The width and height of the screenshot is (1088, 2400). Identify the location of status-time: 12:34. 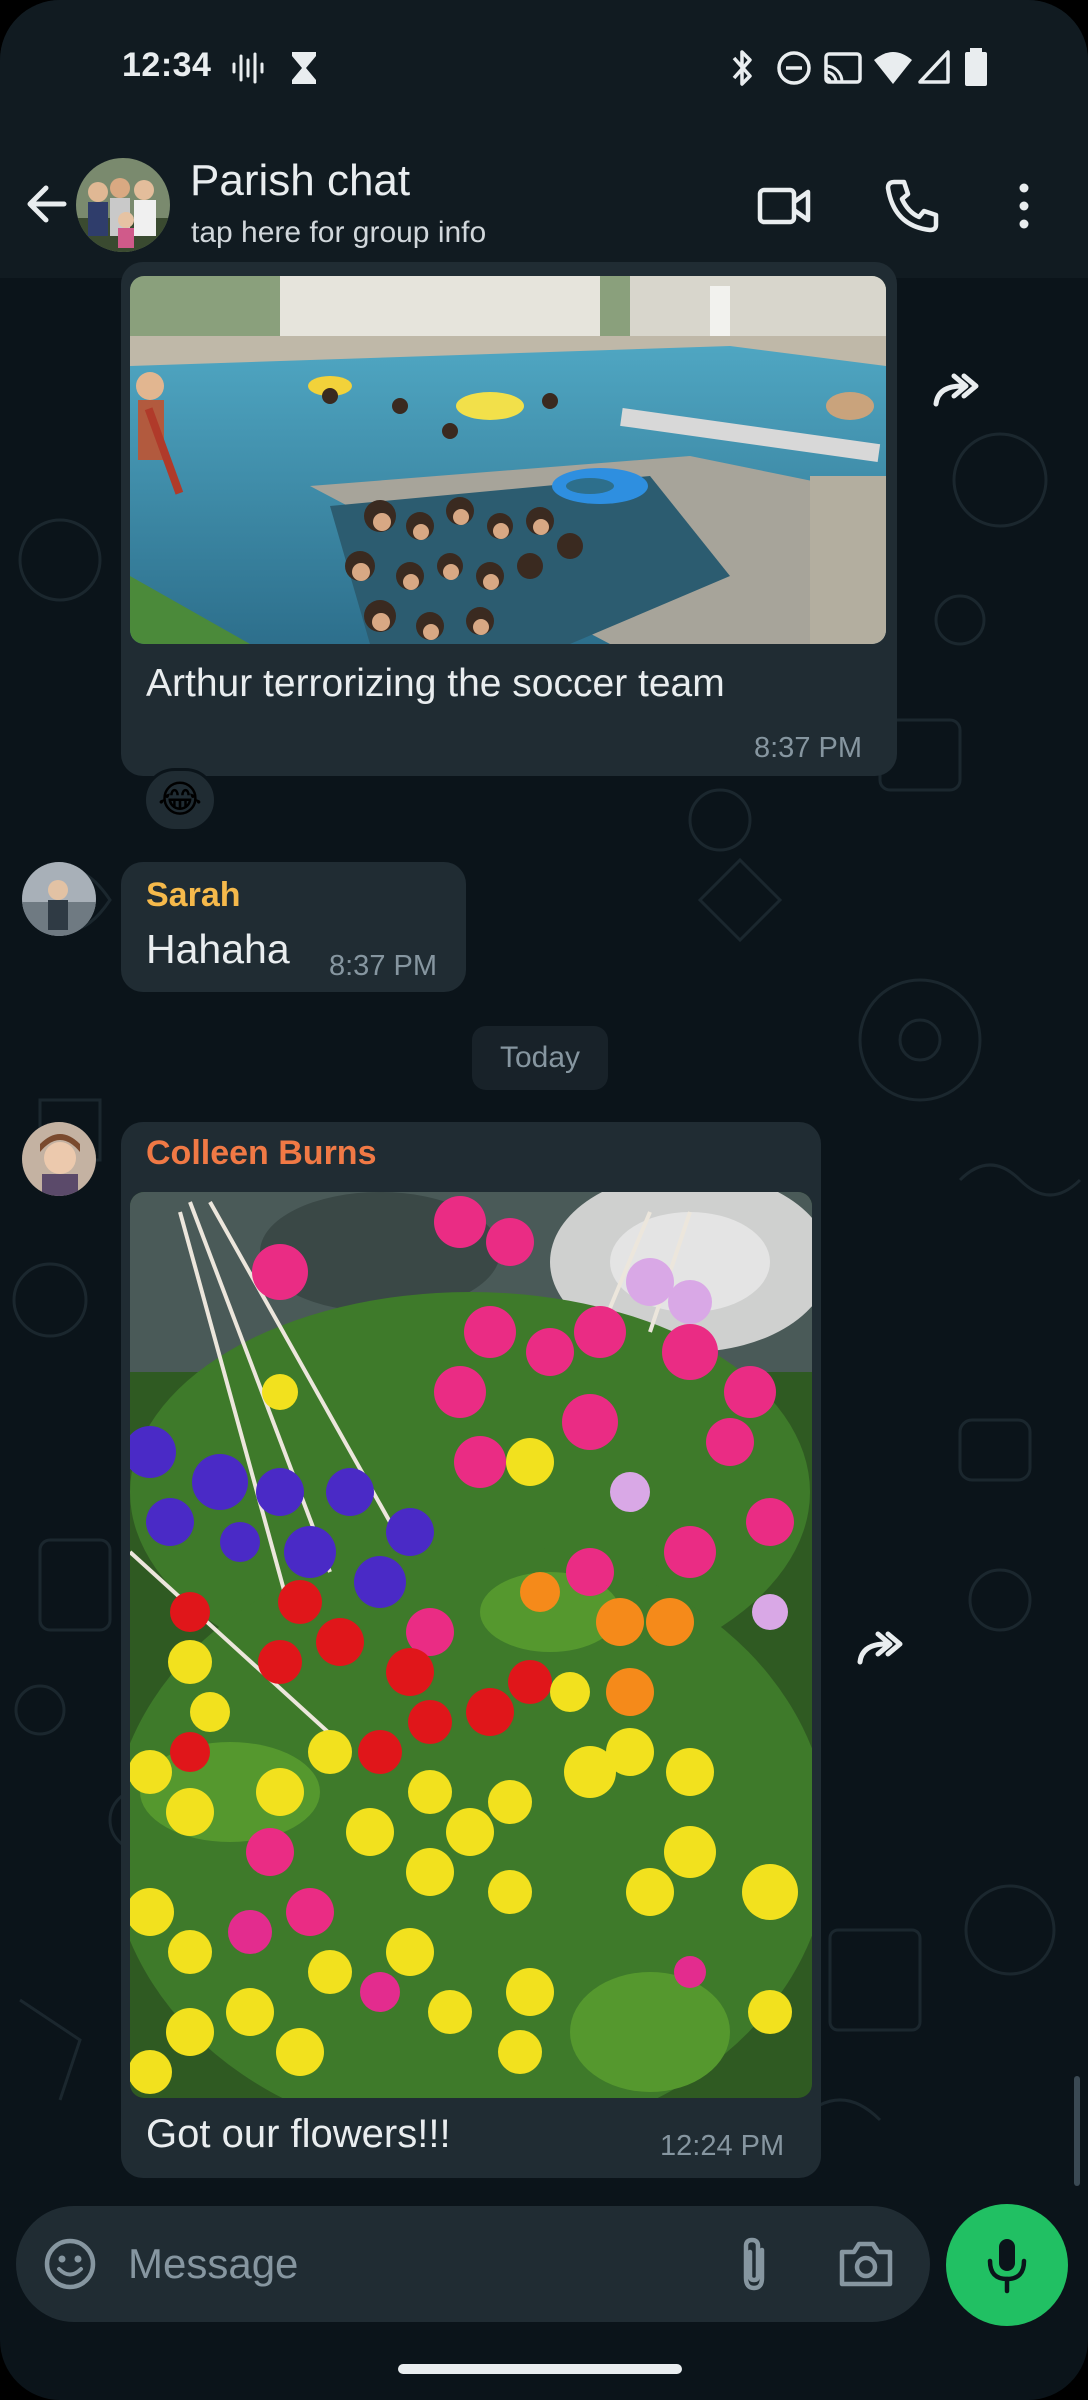
(167, 65).